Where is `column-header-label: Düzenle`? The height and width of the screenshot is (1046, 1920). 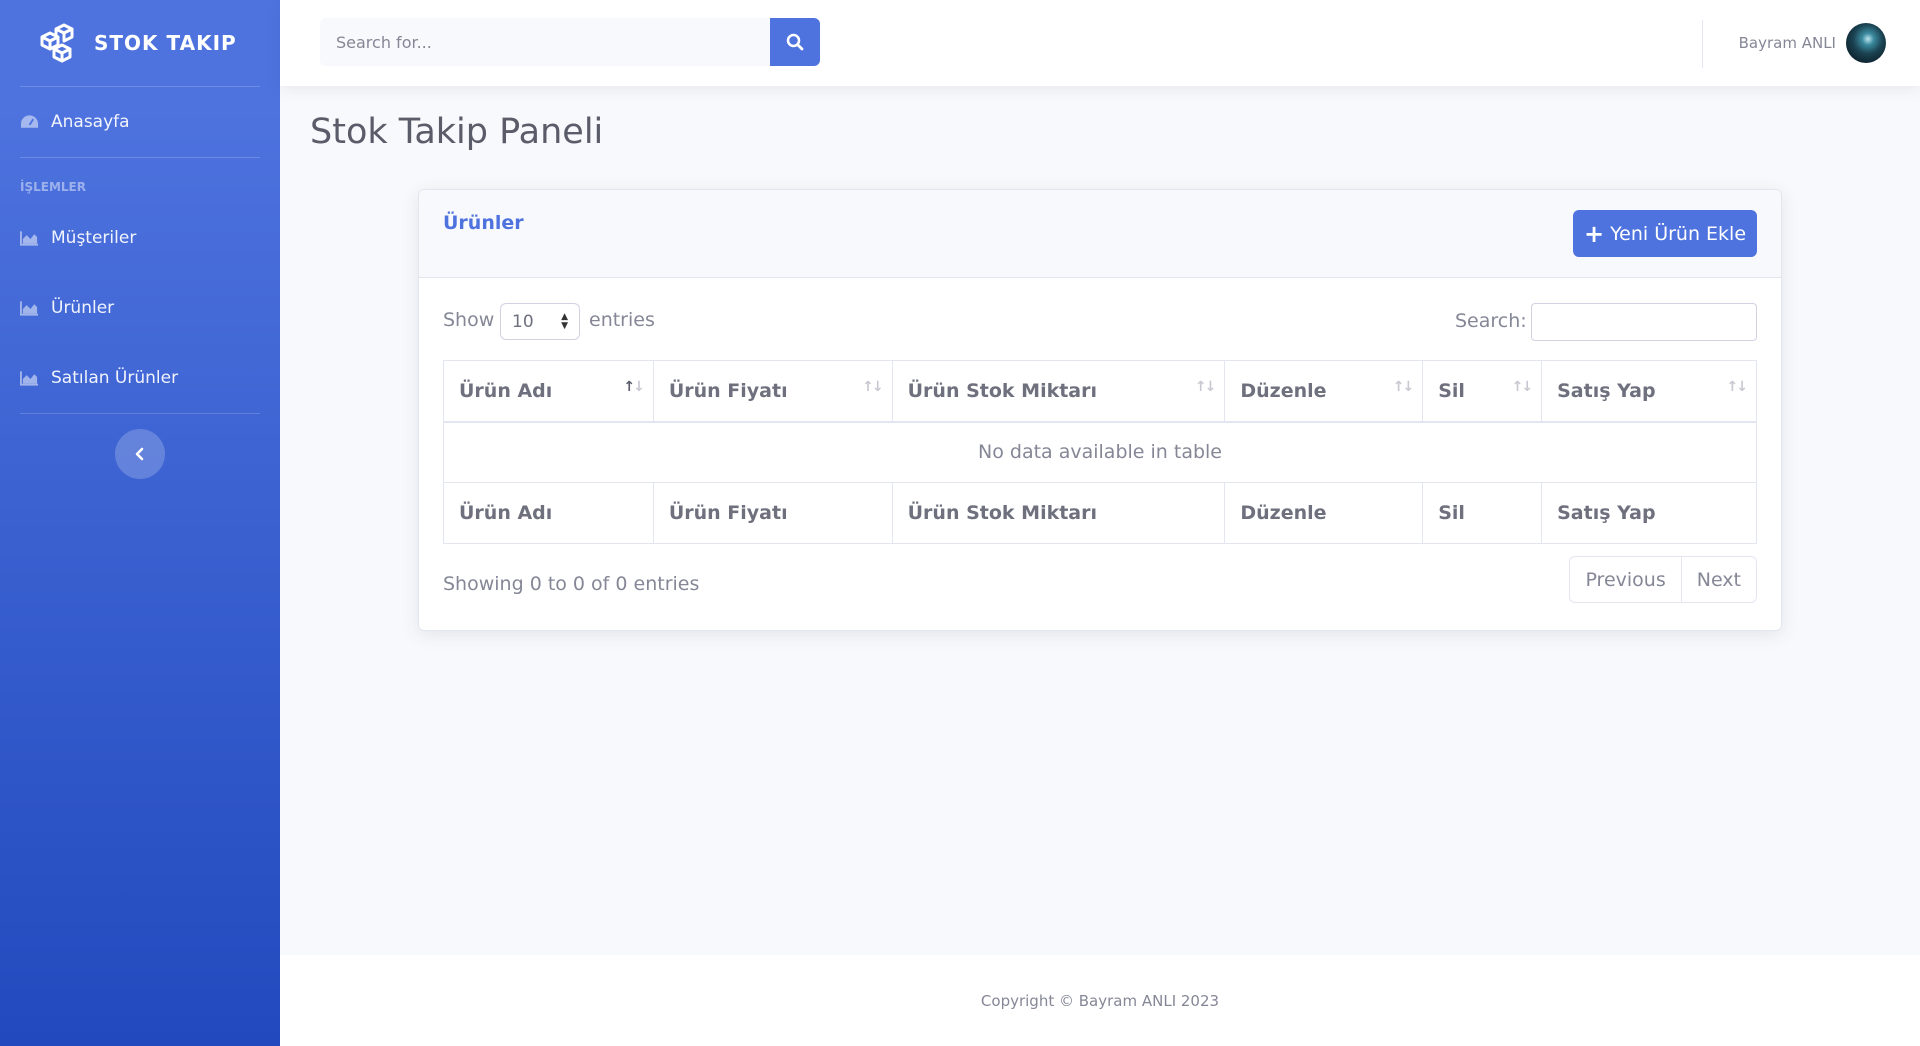 column-header-label: Düzenle is located at coordinates (1283, 390).